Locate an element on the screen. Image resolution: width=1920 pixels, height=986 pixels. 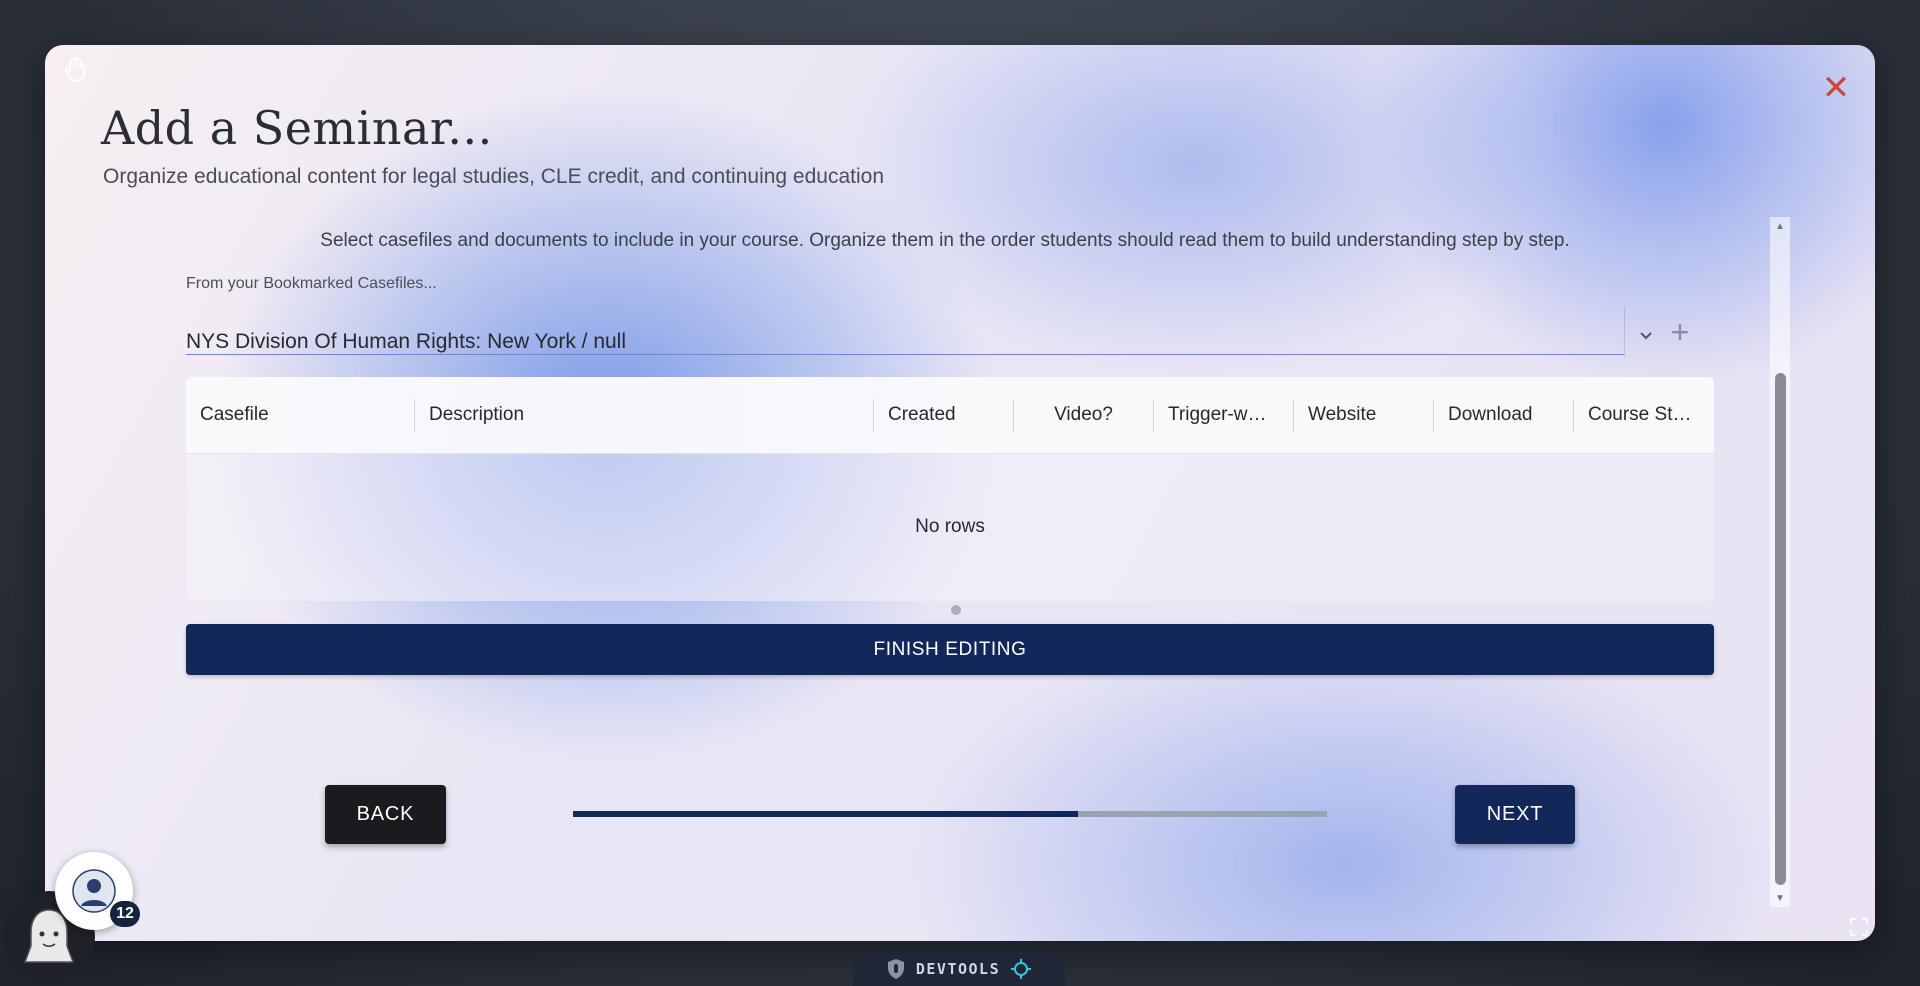
shield-icon is located at coordinates (895, 969).